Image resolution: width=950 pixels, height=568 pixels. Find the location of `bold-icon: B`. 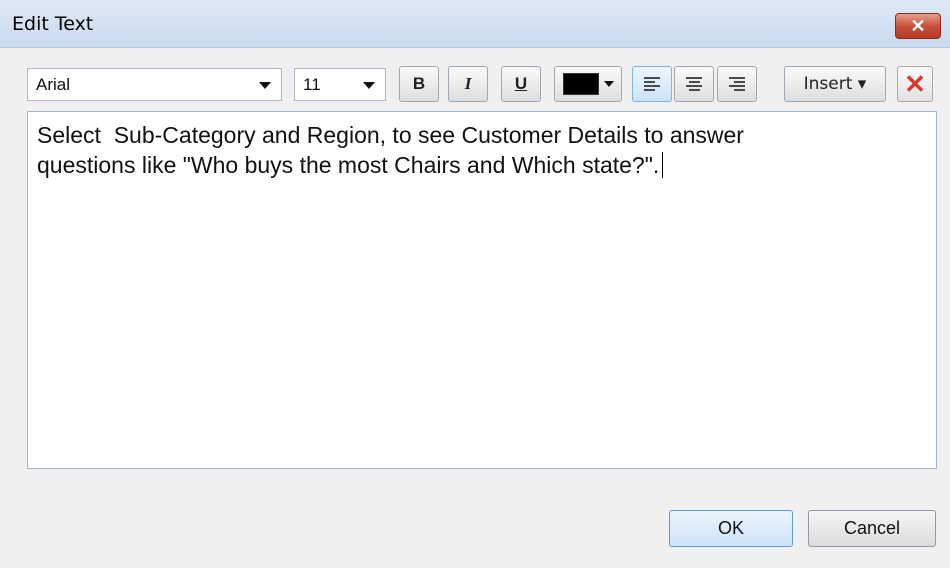

bold-icon: B is located at coordinates (419, 83).